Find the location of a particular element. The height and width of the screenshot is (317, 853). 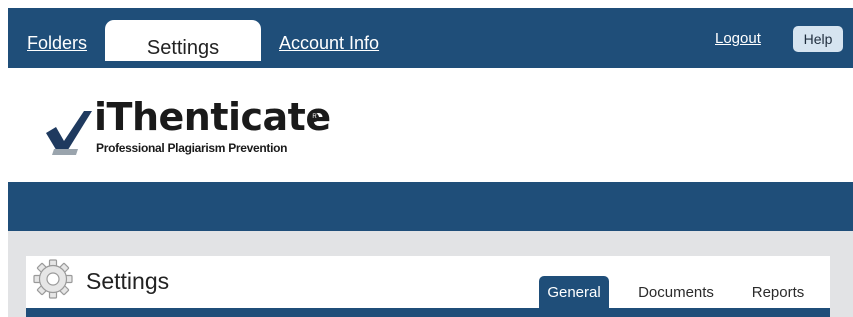

logo-tagline: Professional Plagiarism Prevention is located at coordinates (192, 148).